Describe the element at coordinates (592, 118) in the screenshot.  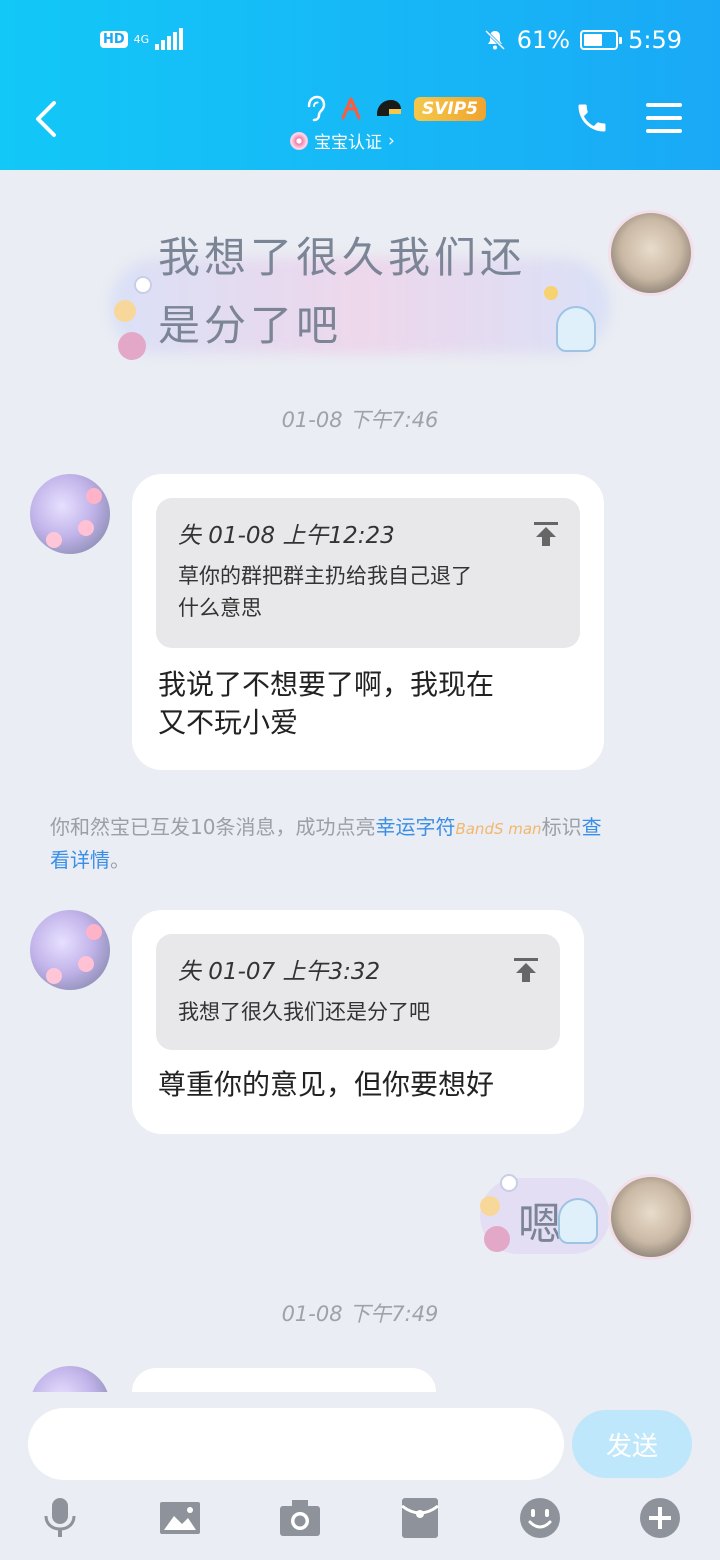
I see `phone-icon` at that location.